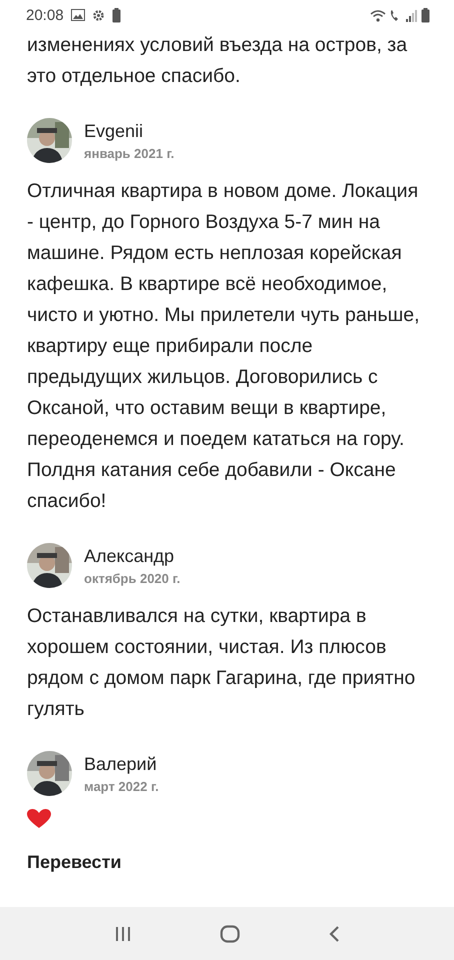  I want to click on recent-apps-icon, so click(123, 933).